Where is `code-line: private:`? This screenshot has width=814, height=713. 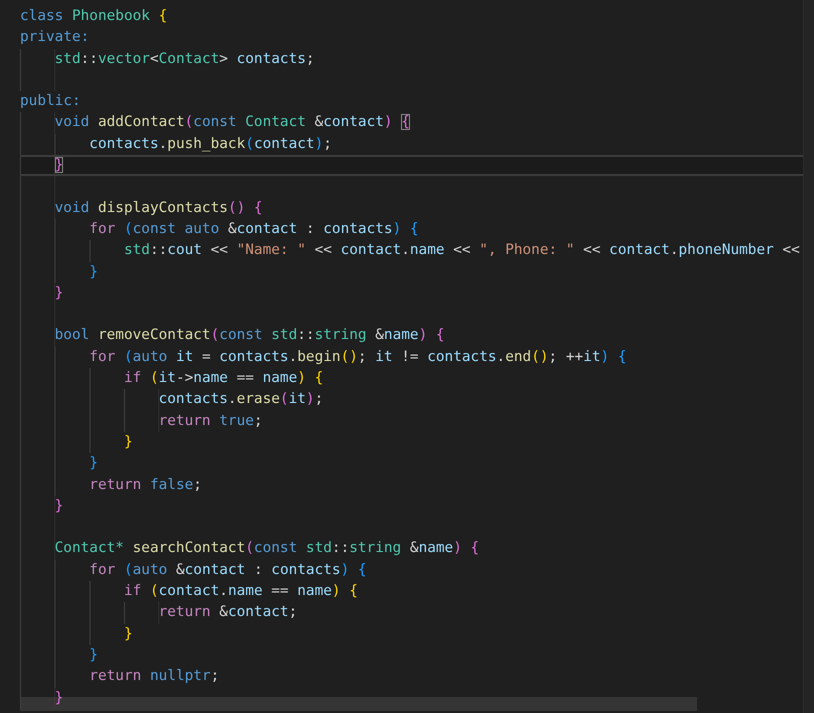 code-line: private: is located at coordinates (55, 38).